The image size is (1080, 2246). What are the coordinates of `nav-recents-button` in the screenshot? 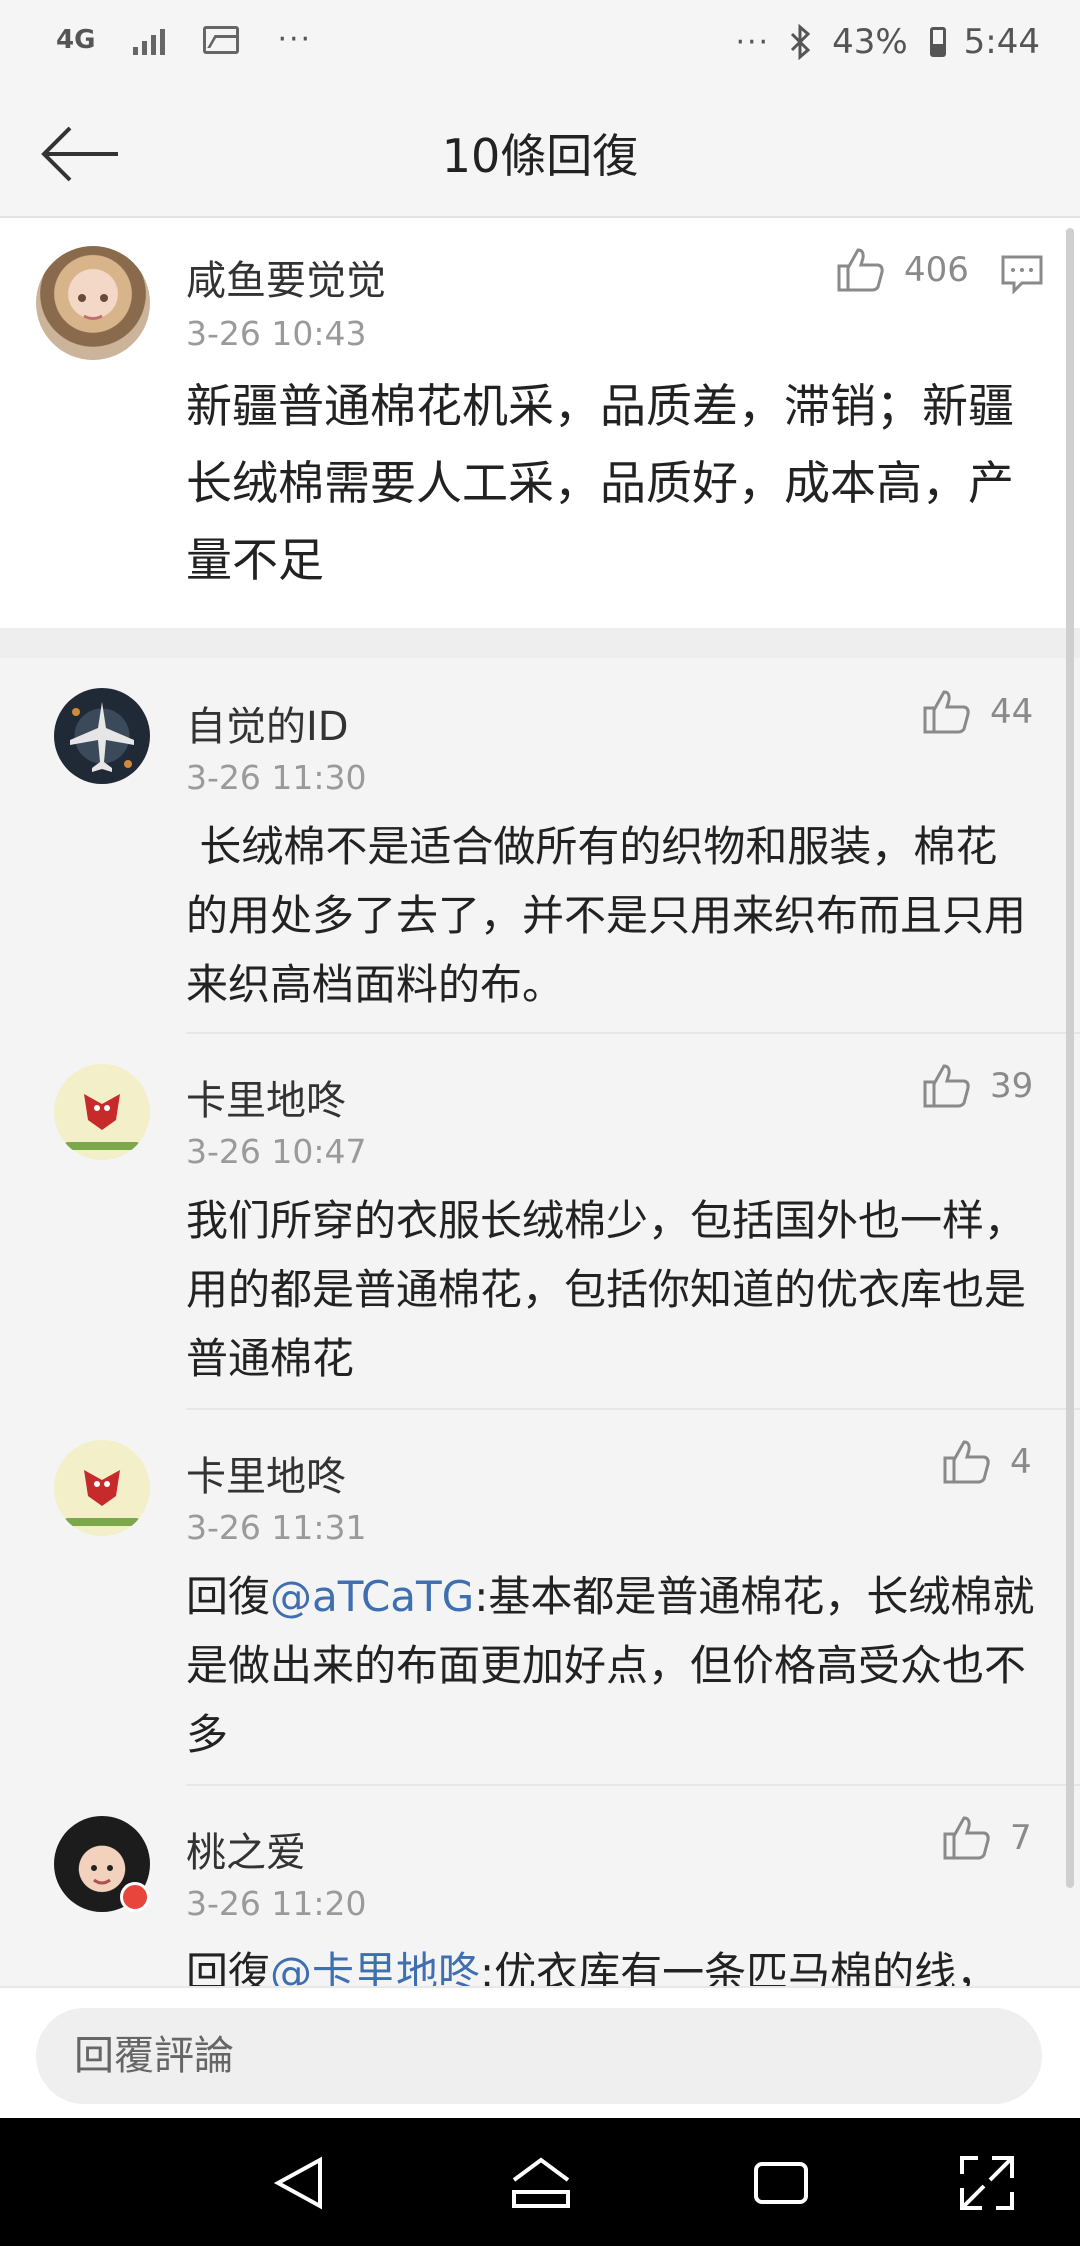 It's located at (781, 2183).